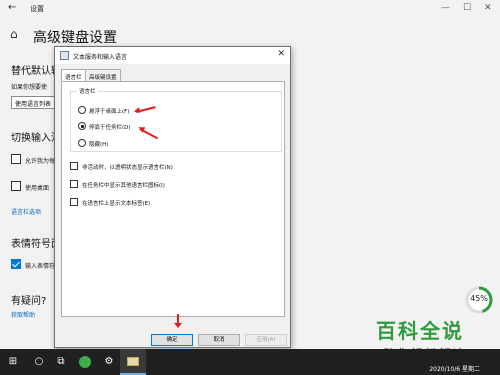 Image resolution: width=500 pixels, height=375 pixels. Describe the element at coordinates (16, 264) in the screenshot. I see `emoji-panel-checkbox` at that location.